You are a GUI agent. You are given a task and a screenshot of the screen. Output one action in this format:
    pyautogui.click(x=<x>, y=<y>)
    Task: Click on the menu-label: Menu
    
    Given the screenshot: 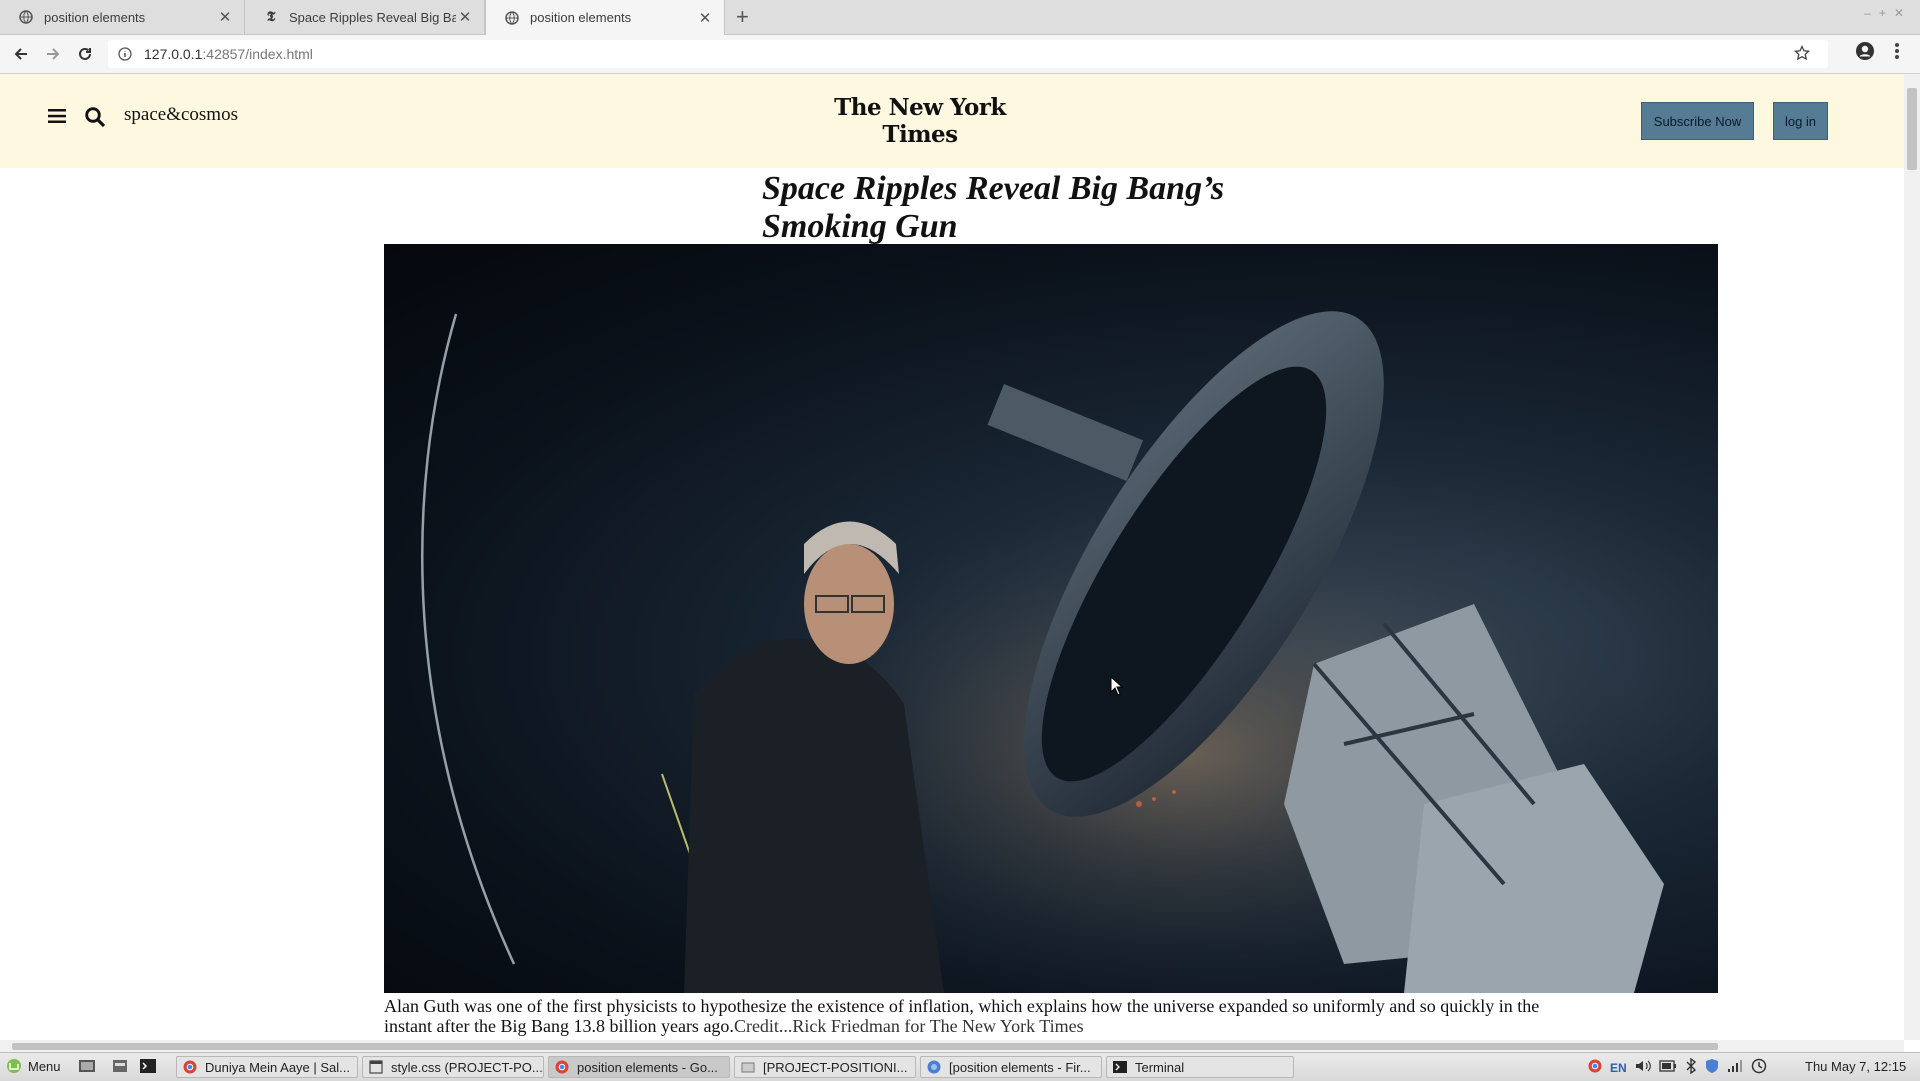 What is the action you would take?
    pyautogui.click(x=44, y=1066)
    